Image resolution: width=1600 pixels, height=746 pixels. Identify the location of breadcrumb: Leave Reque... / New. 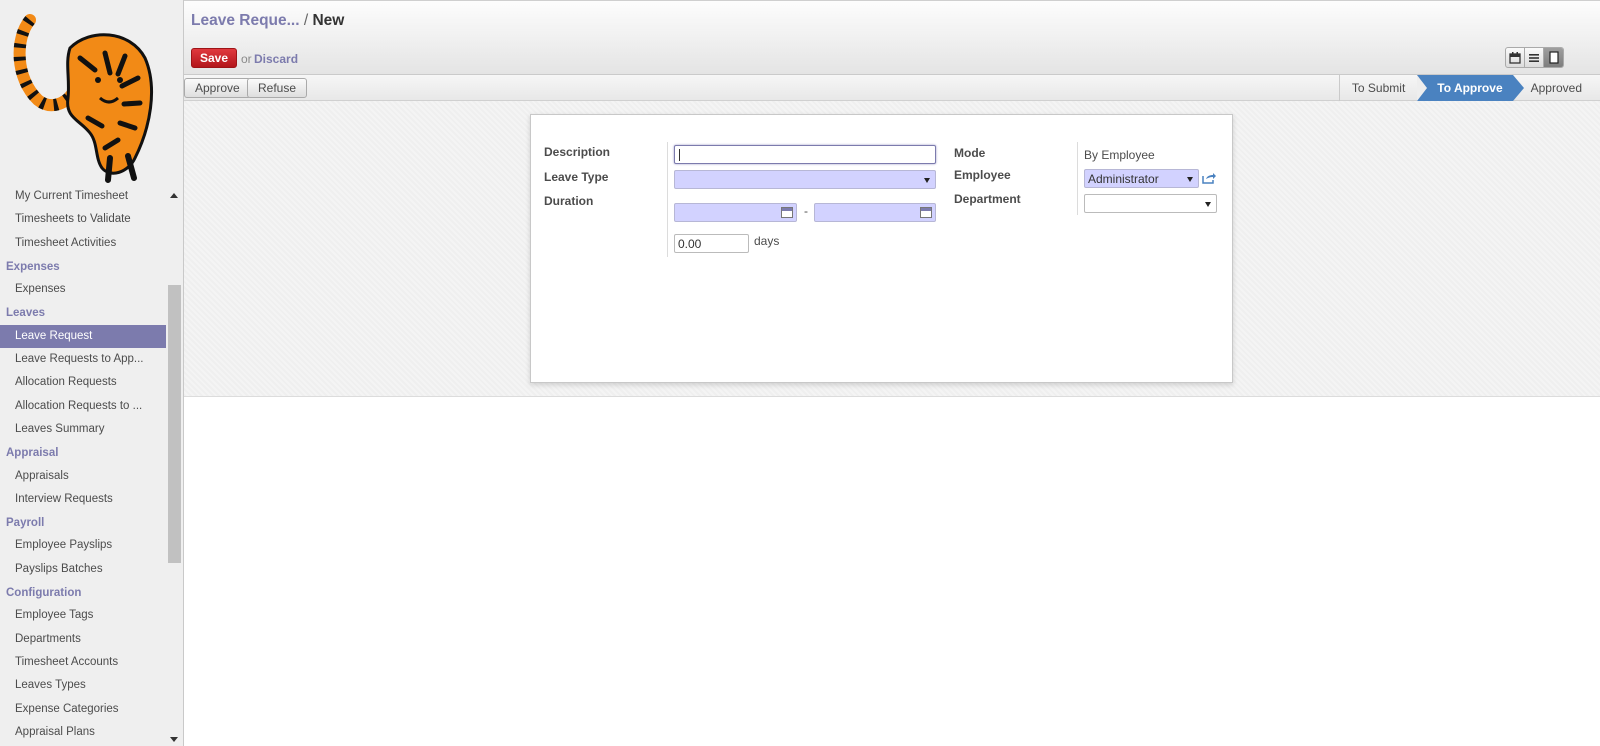
(267, 21).